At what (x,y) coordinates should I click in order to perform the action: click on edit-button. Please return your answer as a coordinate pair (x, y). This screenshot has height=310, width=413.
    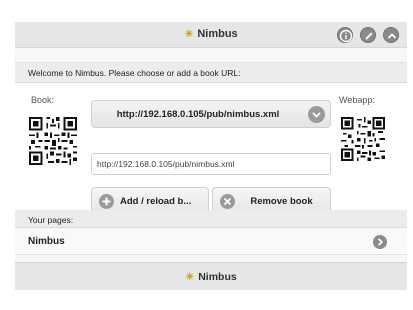
    Looking at the image, I should click on (368, 35).